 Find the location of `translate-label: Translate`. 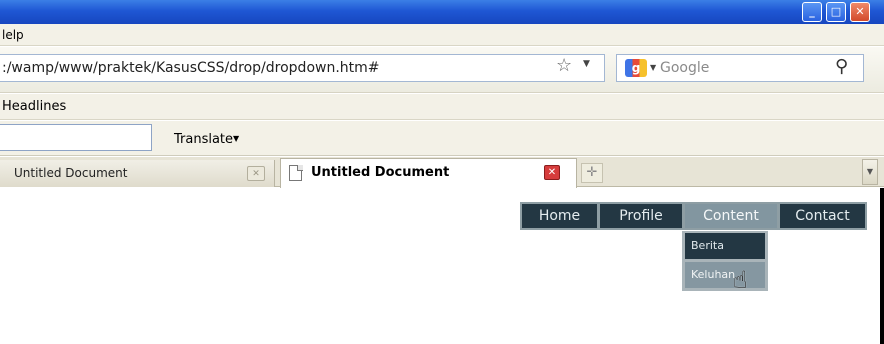

translate-label: Translate is located at coordinates (204, 139).